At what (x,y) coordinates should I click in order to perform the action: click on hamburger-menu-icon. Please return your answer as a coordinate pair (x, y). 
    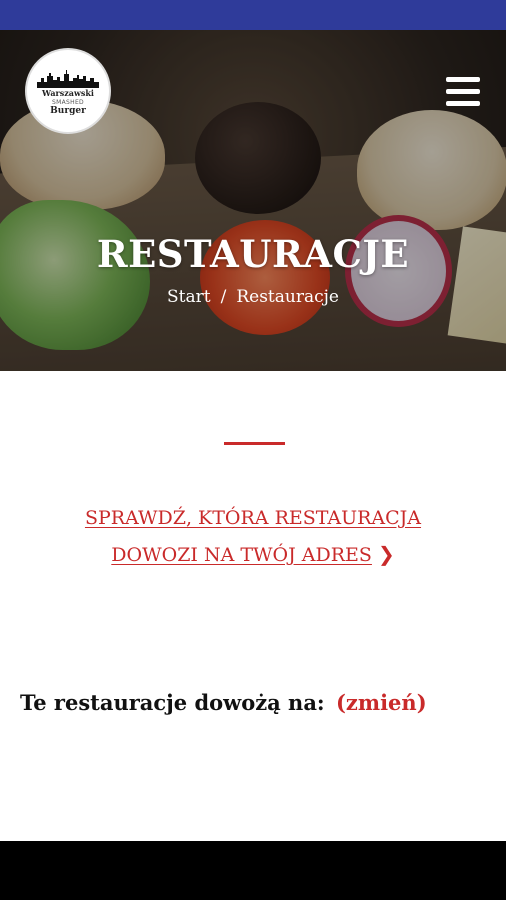
    Looking at the image, I should click on (463, 92).